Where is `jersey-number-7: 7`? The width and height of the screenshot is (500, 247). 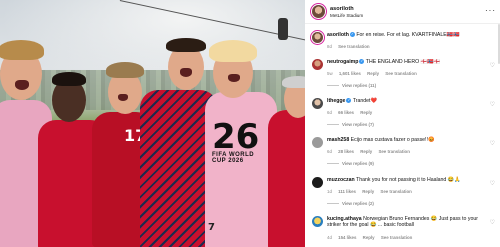 jersey-number-7: 7 is located at coordinates (211, 227).